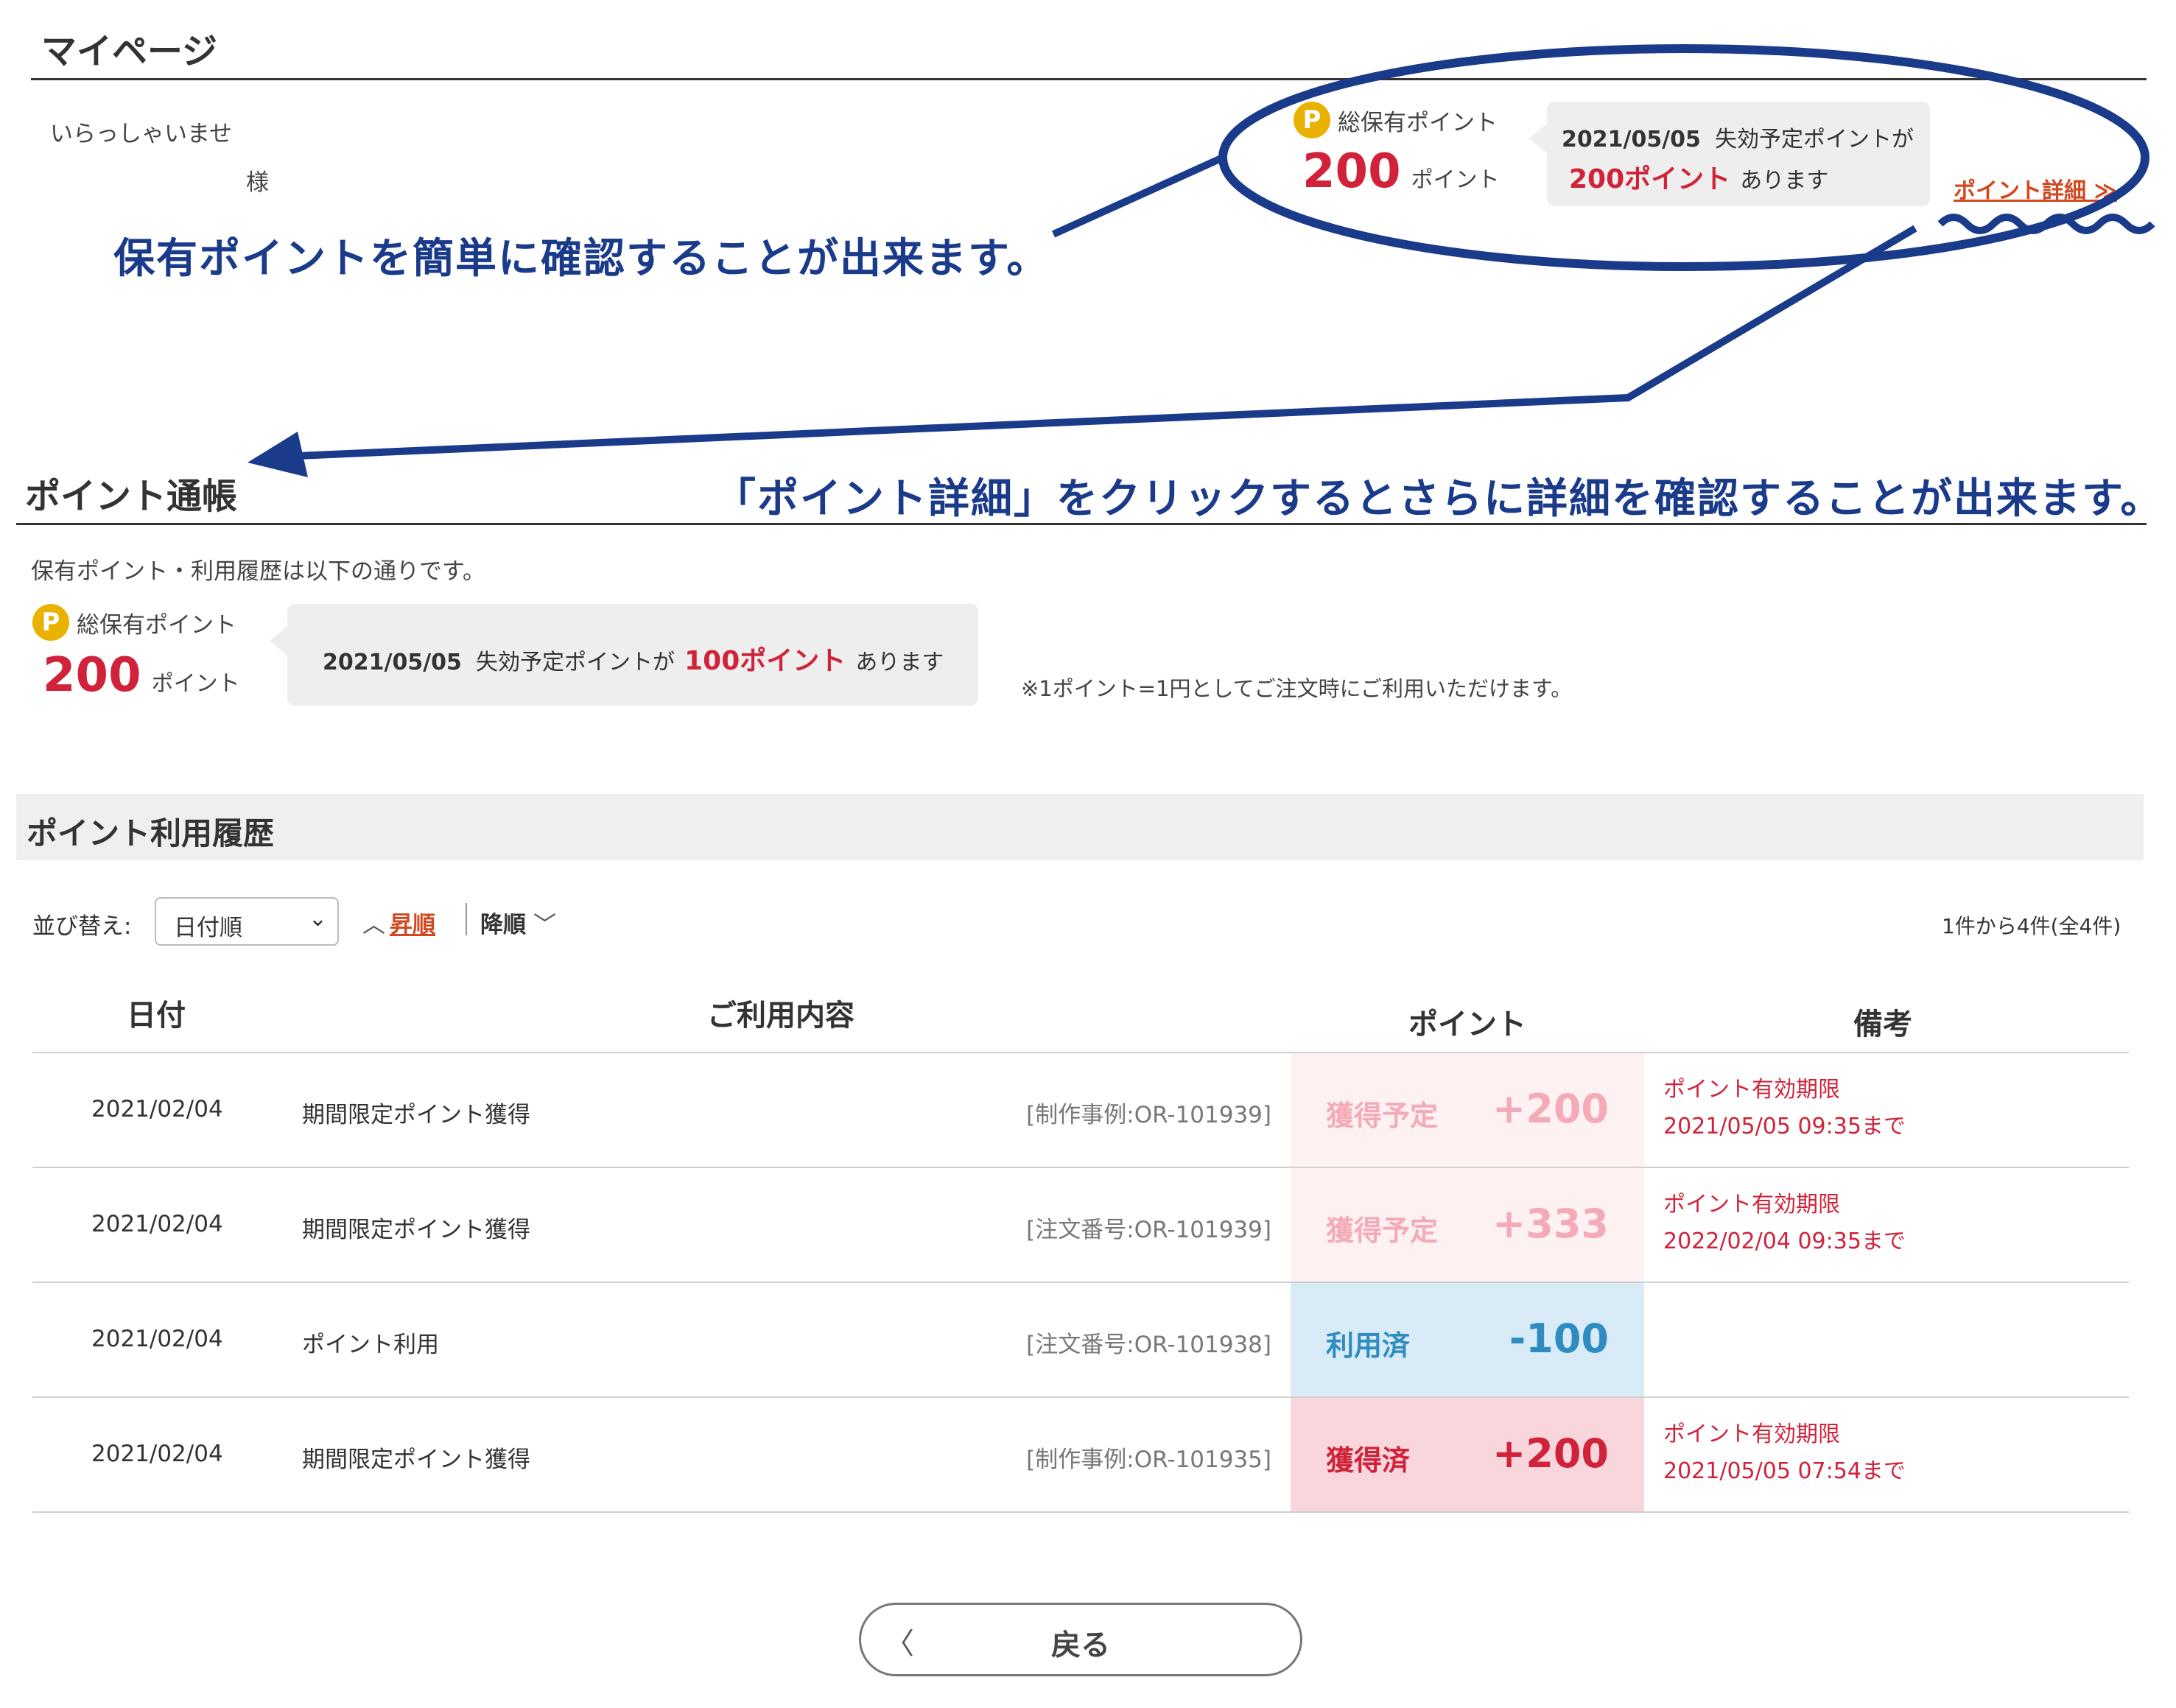 This screenshot has height=1708, width=2176. What do you see at coordinates (544, 925) in the screenshot?
I see `chevron-down-icon: ﹀` at bounding box center [544, 925].